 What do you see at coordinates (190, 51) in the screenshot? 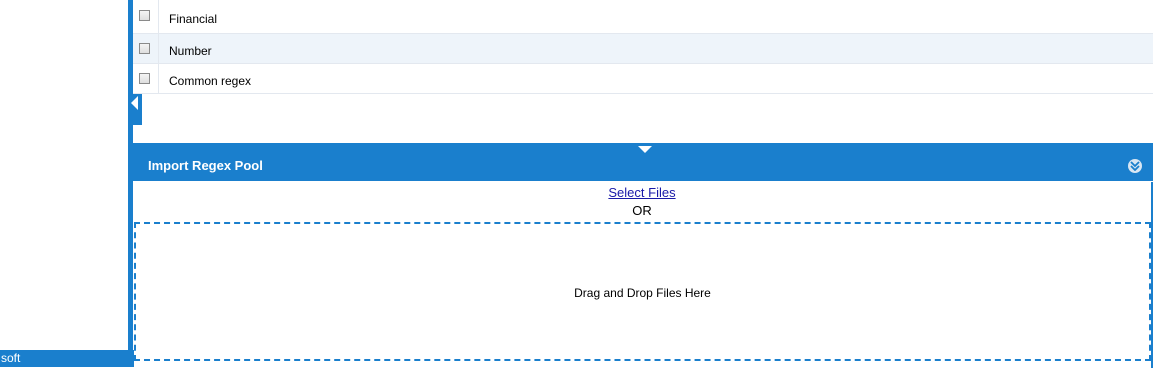
I see `list-item-label: Number` at bounding box center [190, 51].